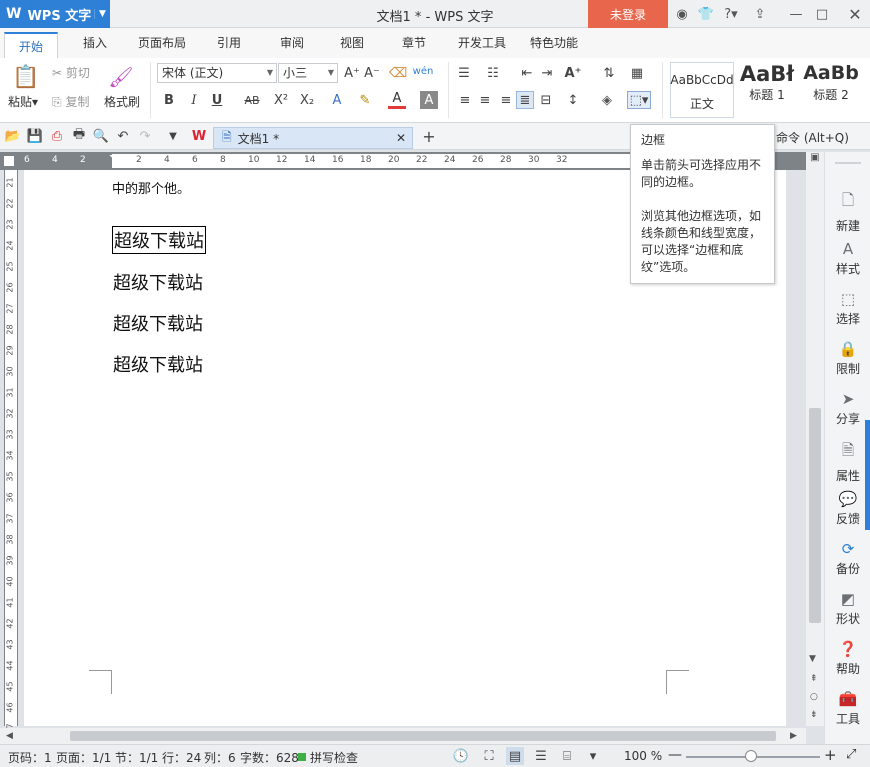 Image resolution: width=870 pixels, height=767 pixels. Describe the element at coordinates (506, 100) in the screenshot. I see `align-right-icon: ≡` at that location.